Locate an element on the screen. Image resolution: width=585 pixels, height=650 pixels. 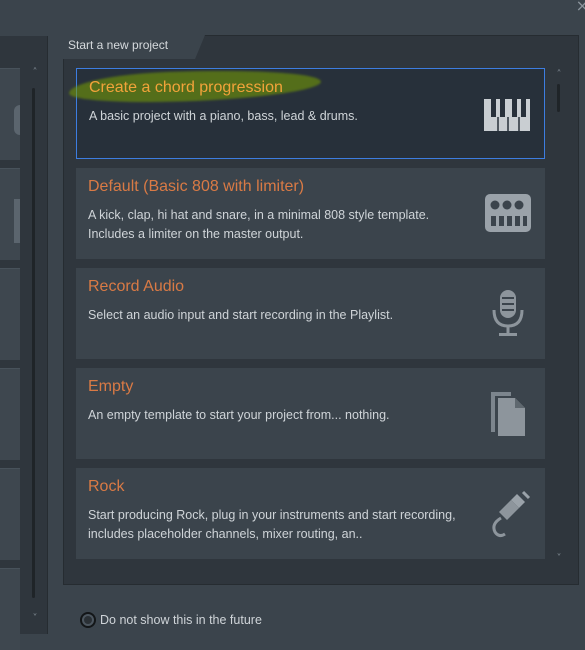
close-icon: × is located at coordinates (580, 7).